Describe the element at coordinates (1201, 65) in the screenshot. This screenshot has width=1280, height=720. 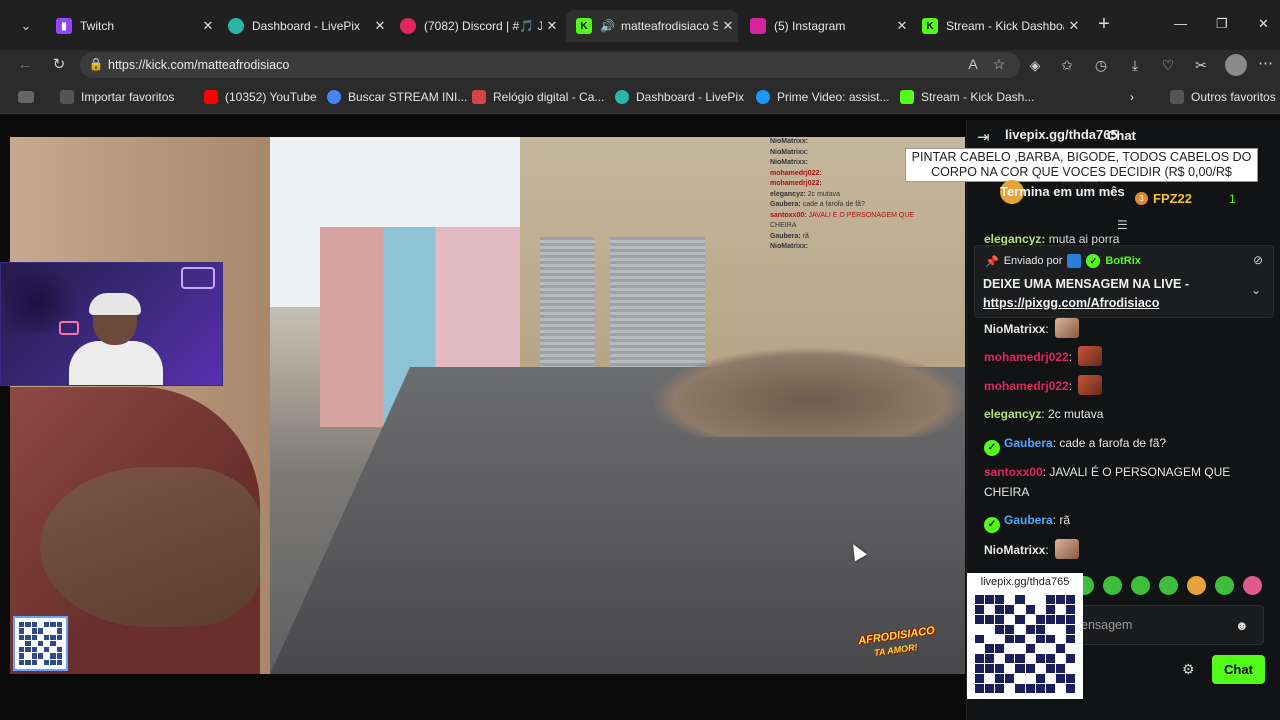
I see `screenshot-icon: ✂` at that location.